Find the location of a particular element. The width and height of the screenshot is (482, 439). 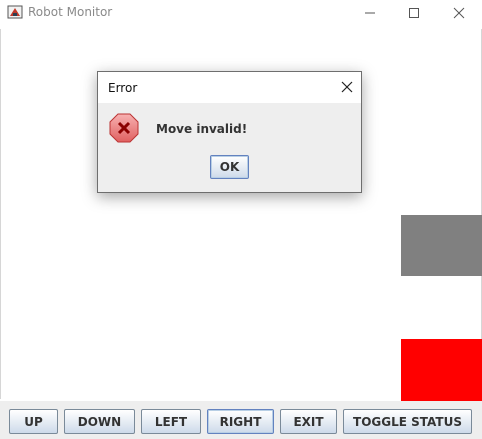

right-button: RIGHT is located at coordinates (240, 421).